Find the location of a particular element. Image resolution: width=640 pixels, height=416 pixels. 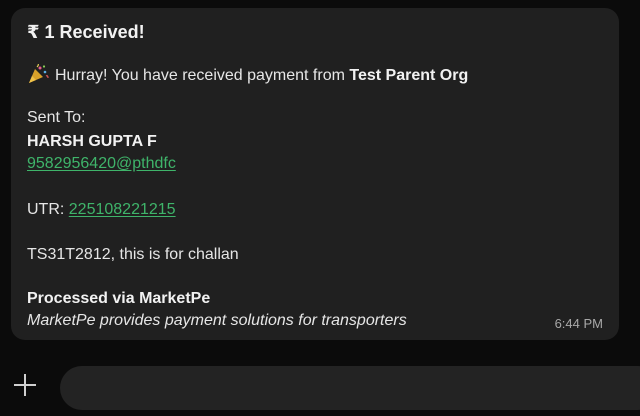

hurray-text: Hurray! You have received payment from is located at coordinates (202, 75).